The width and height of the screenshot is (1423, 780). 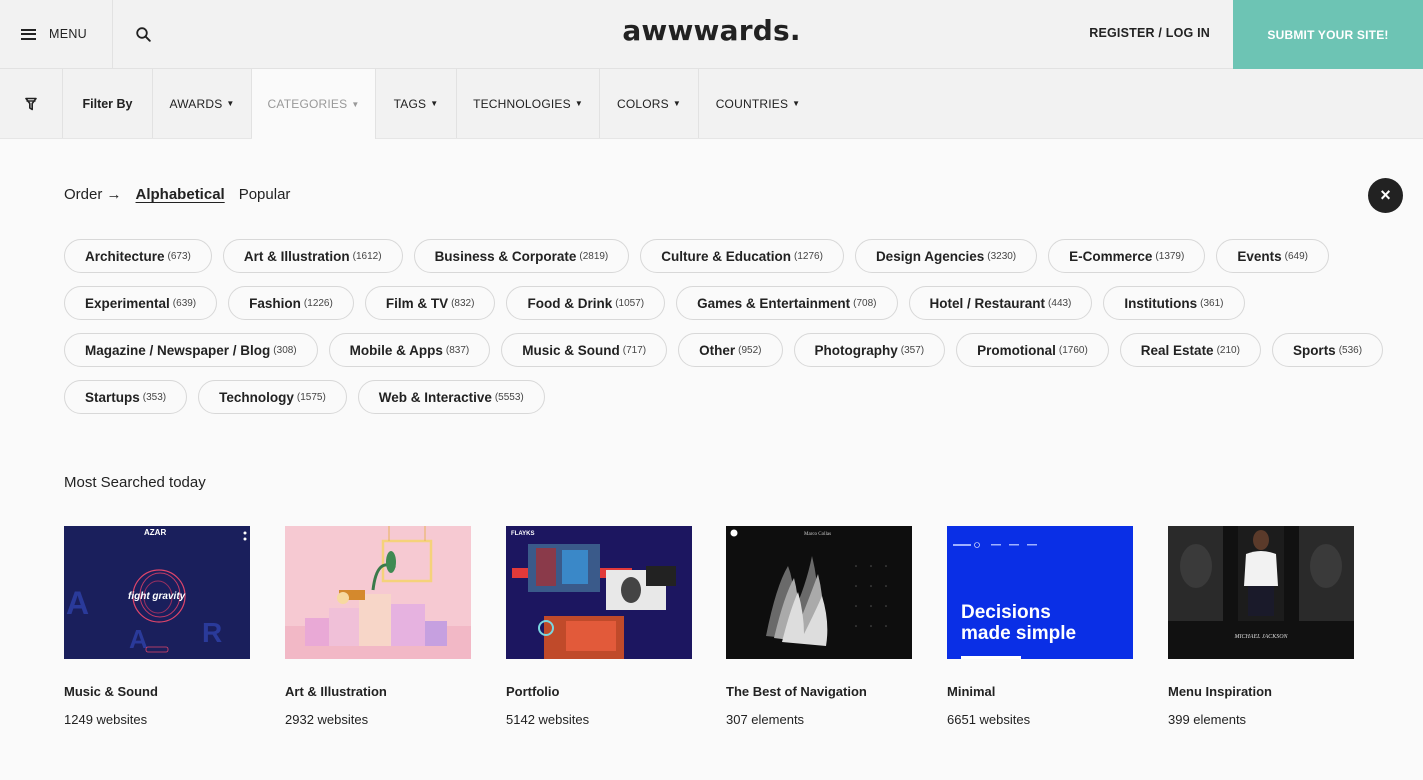 I want to click on category-name: Web & Interactive, so click(x=435, y=397).